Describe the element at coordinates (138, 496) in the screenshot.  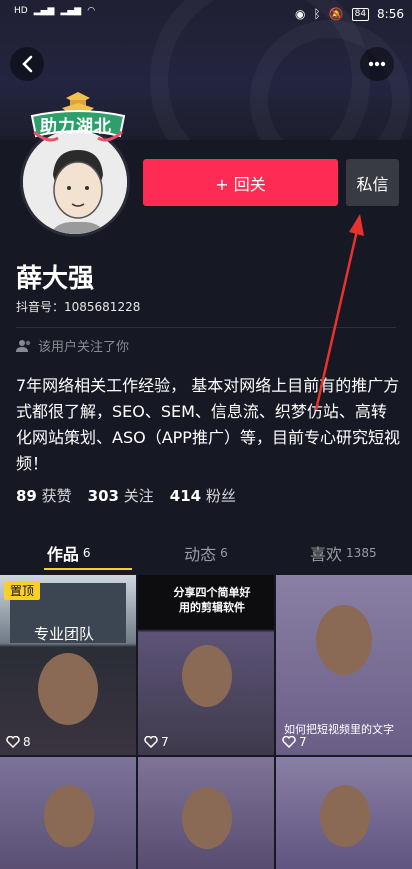
I see `stat-label: 关注` at that location.